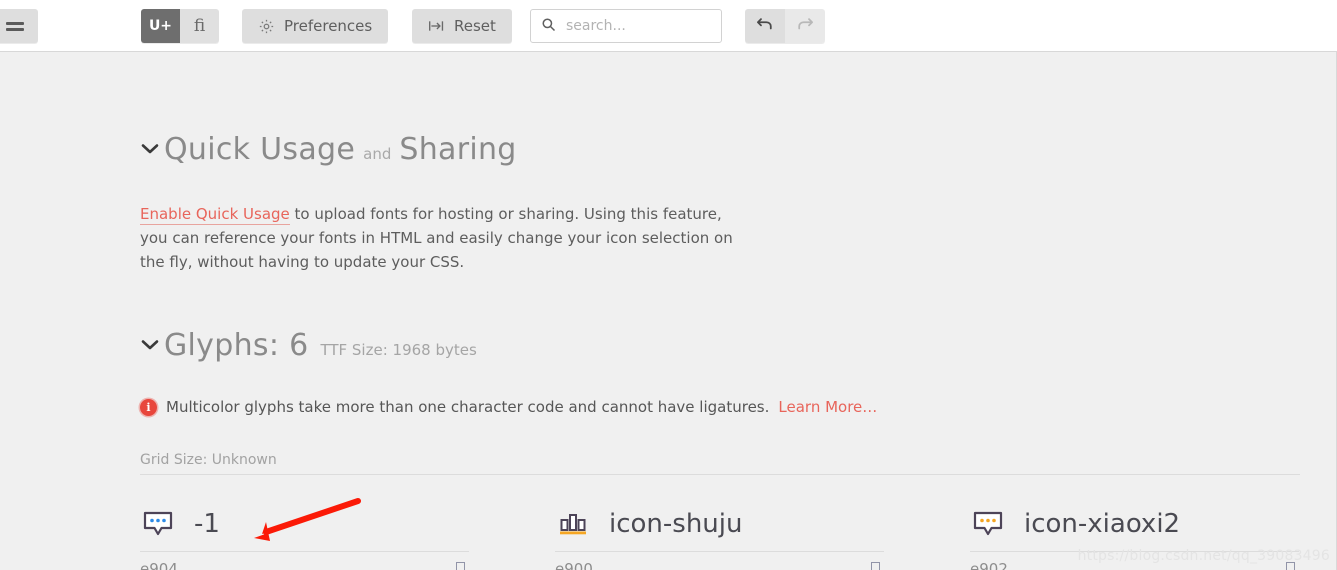  Describe the element at coordinates (304, 561) in the screenshot. I see `glyph-card-footer: e904` at that location.